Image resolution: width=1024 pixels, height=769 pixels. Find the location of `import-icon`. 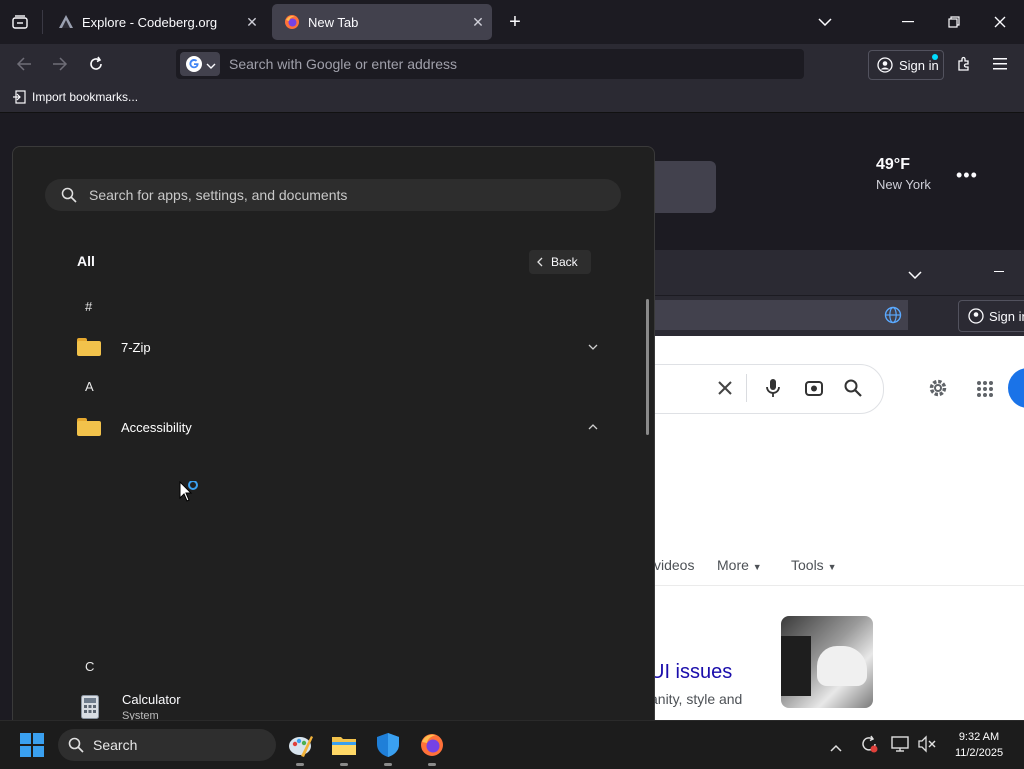

import-icon is located at coordinates (19, 97).